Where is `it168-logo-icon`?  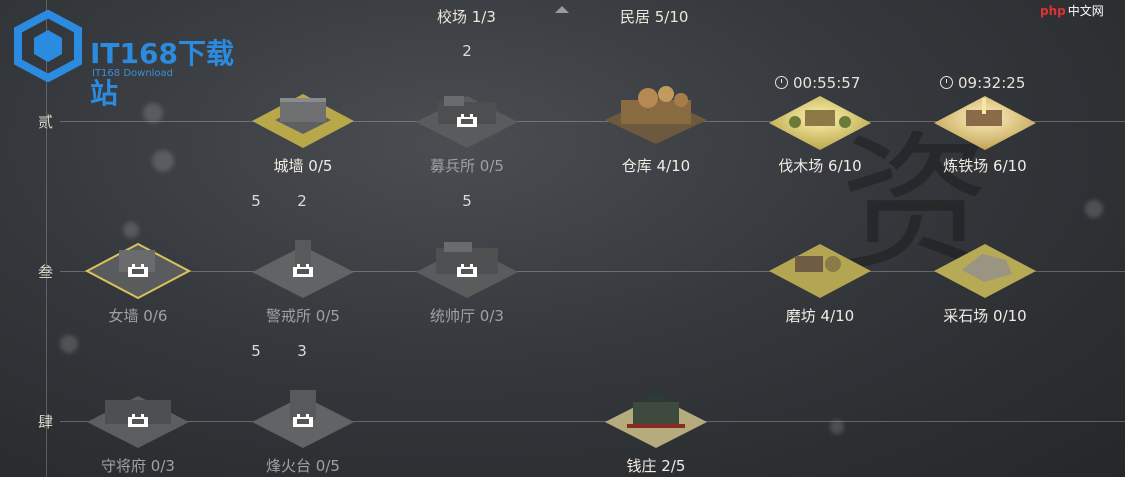 it168-logo-icon is located at coordinates (48, 46).